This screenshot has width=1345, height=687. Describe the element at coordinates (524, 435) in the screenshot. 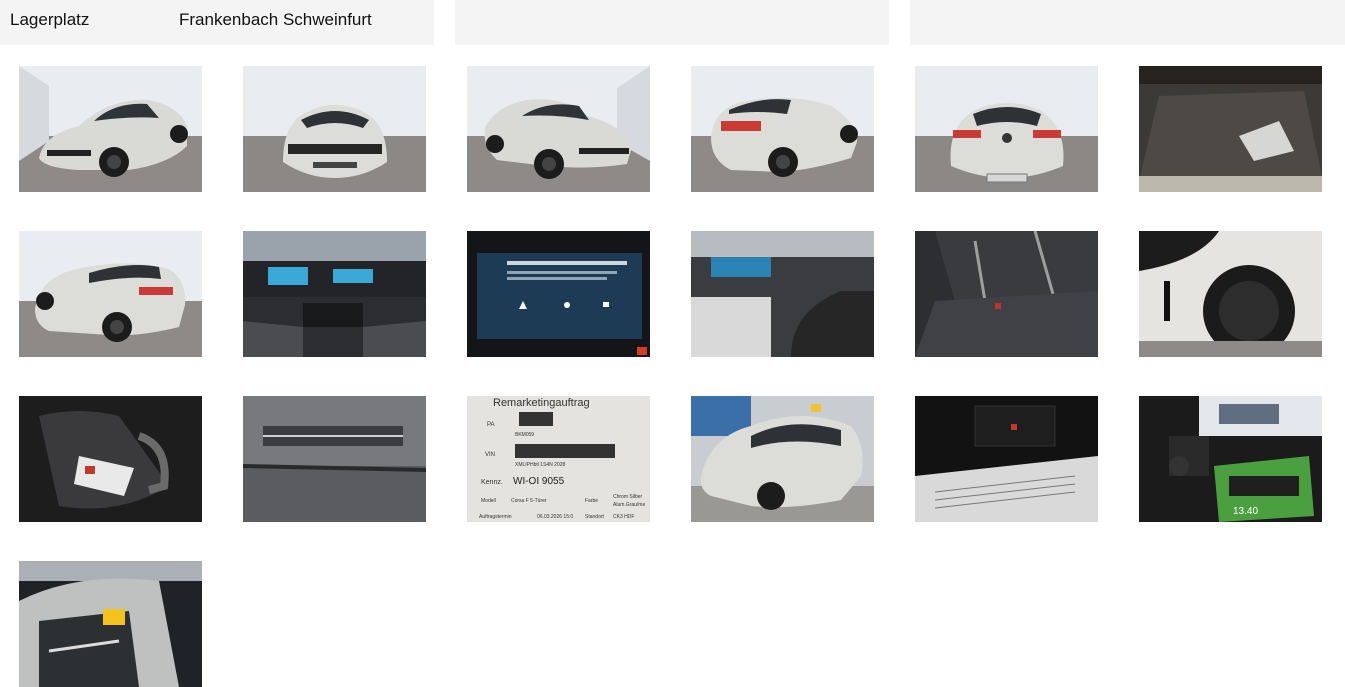

I see `doc-pa-value: BKM059` at that location.